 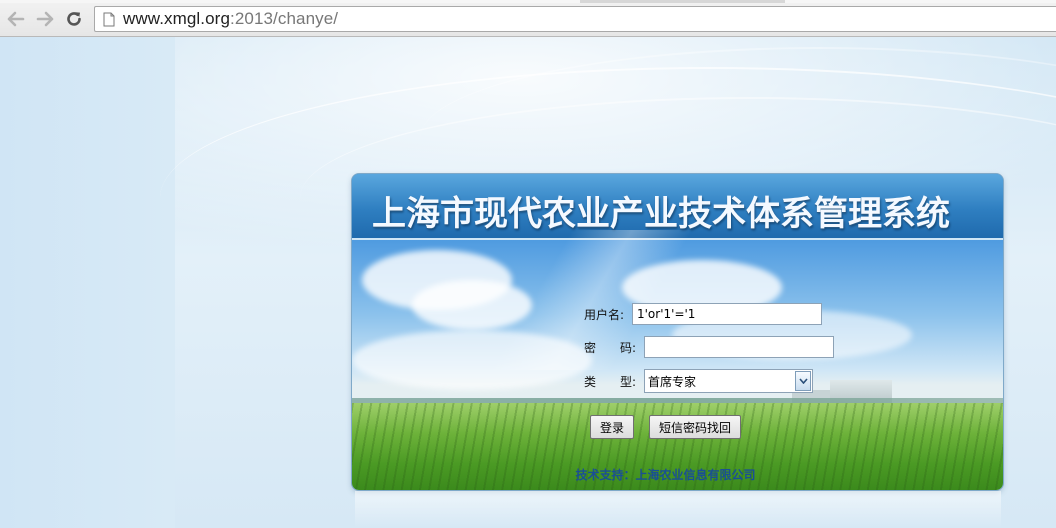 What do you see at coordinates (727, 314) in the screenshot?
I see `username-input` at bounding box center [727, 314].